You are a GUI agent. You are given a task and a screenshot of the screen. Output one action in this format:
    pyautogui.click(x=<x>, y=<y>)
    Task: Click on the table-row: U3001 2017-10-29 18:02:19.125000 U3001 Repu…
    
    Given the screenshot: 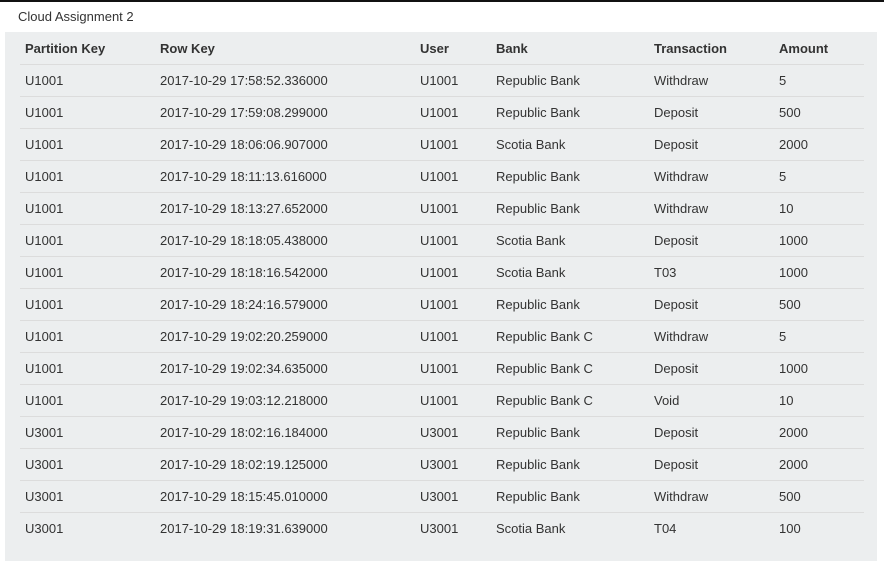 What is the action you would take?
    pyautogui.click(x=442, y=464)
    